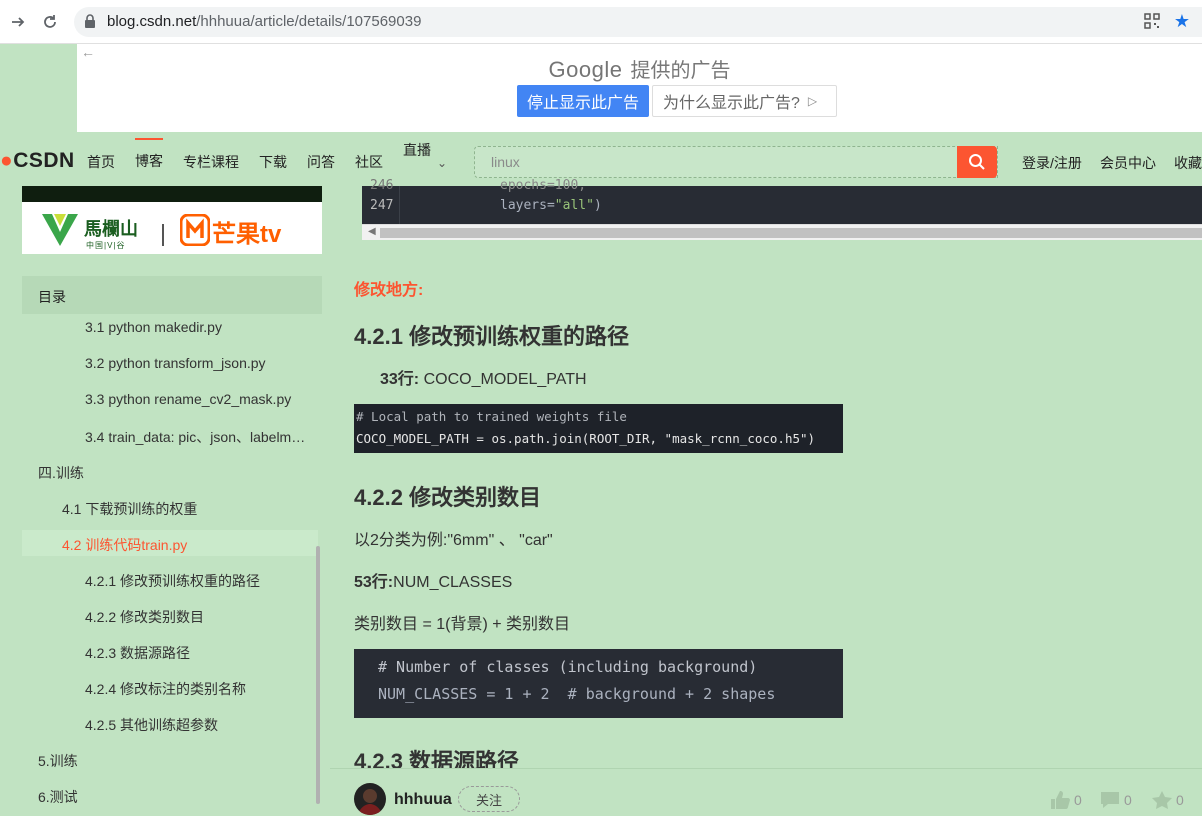 Image resolution: width=1202 pixels, height=816 pixels. Describe the element at coordinates (1060, 800) in the screenshot. I see `thumbs-up-icon` at that location.